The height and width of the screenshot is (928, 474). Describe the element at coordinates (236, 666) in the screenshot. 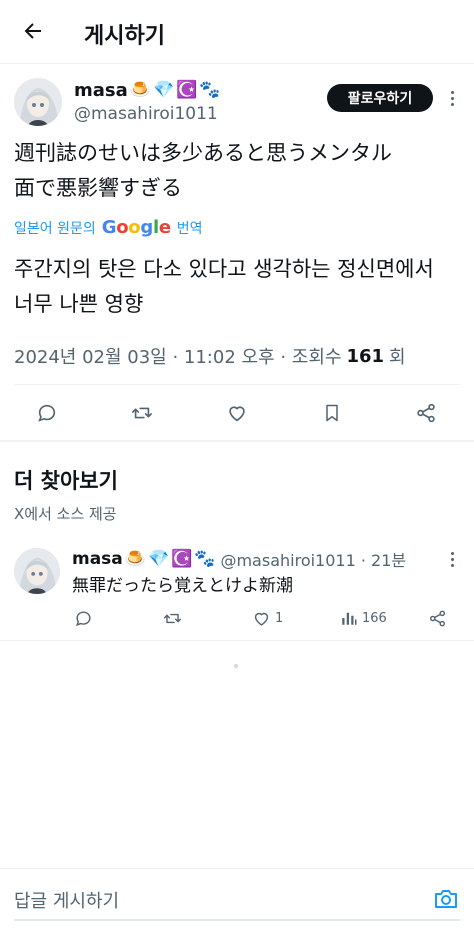

I see `loading-indicator` at that location.